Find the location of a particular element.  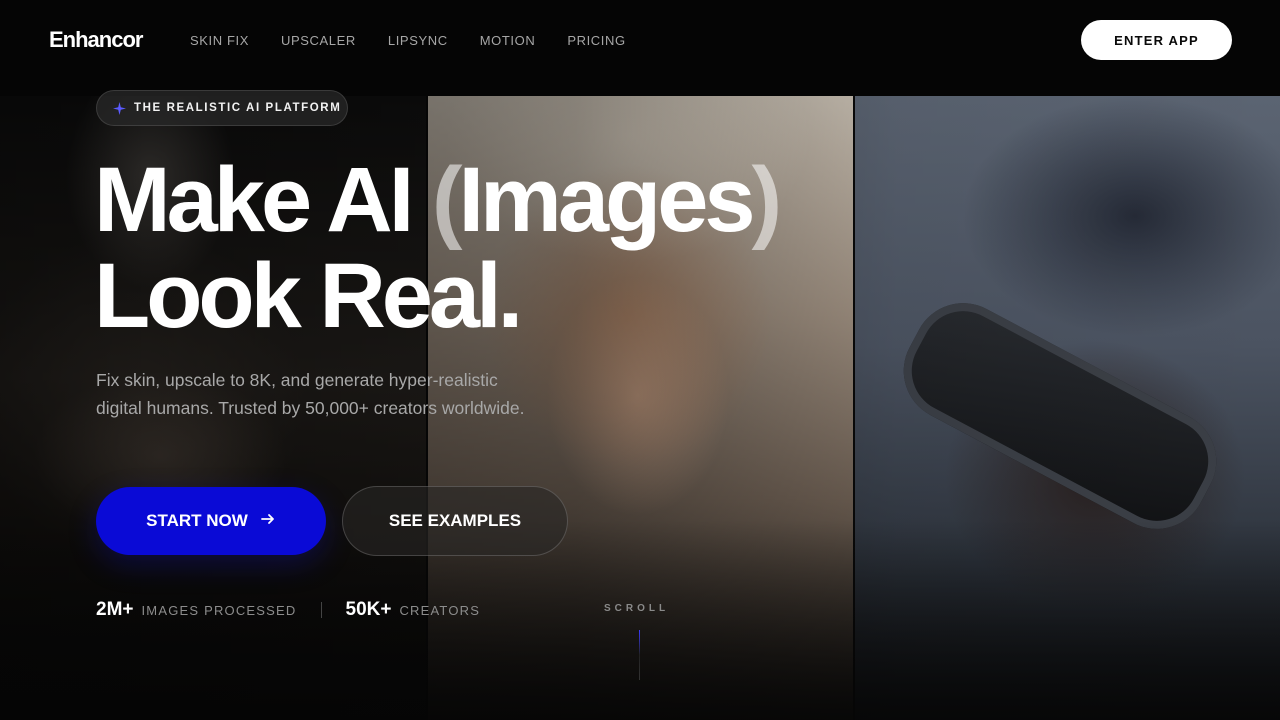

headline-images: Images is located at coordinates (606, 200).